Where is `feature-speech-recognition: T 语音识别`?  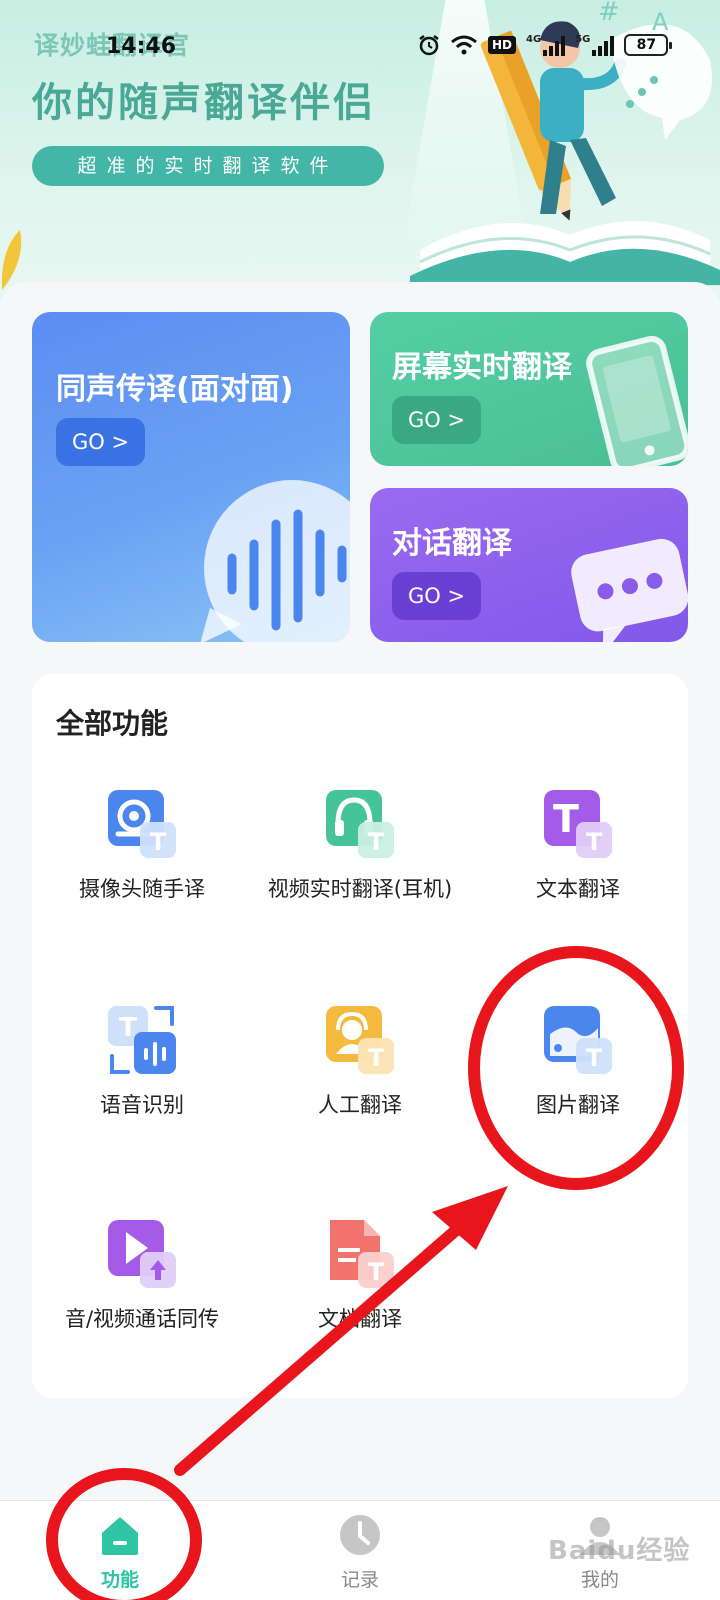 feature-speech-recognition: T 语音识别 is located at coordinates (142, 1061).